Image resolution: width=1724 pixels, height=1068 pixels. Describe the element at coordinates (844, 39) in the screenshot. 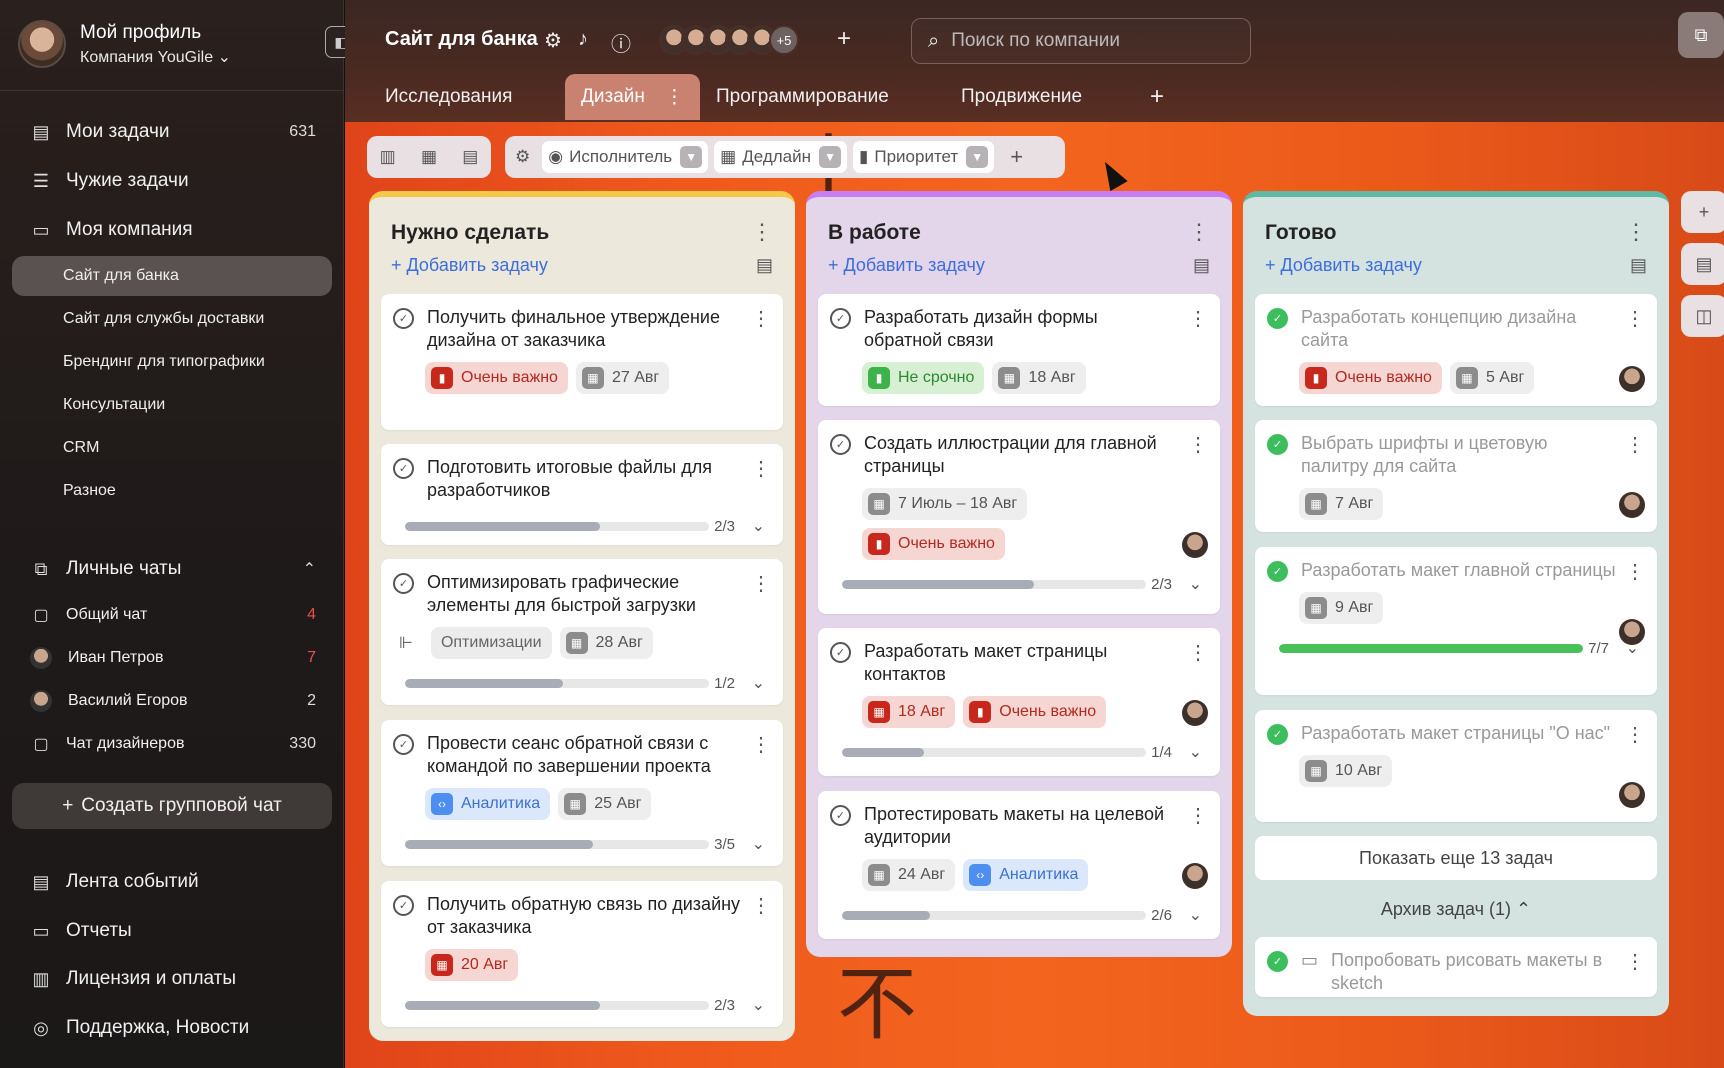

I see `add-member-plus-icon: +` at that location.